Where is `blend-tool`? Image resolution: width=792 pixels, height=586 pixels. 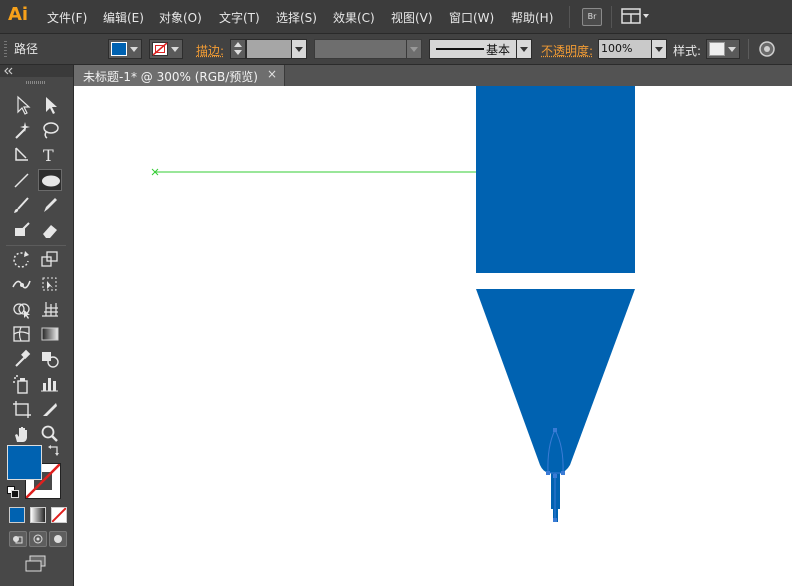 blend-tool is located at coordinates (50, 359).